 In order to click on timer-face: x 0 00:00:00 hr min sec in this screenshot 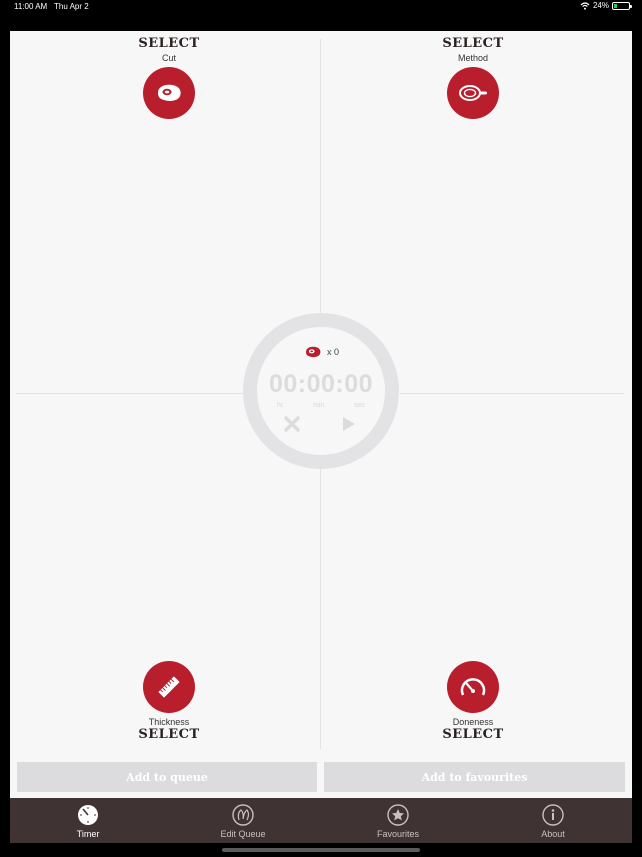, I will do `click(321, 391)`.